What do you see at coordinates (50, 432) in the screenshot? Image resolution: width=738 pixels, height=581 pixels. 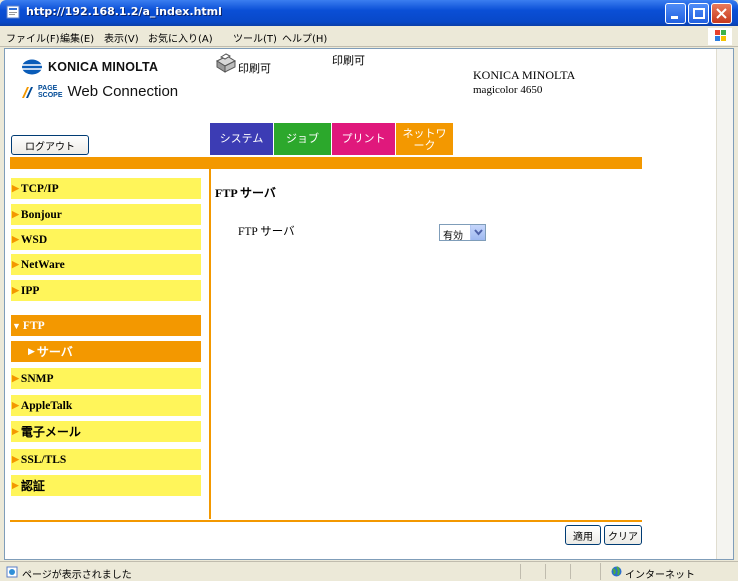 I see `sidebar-item-label: 電子メール` at bounding box center [50, 432].